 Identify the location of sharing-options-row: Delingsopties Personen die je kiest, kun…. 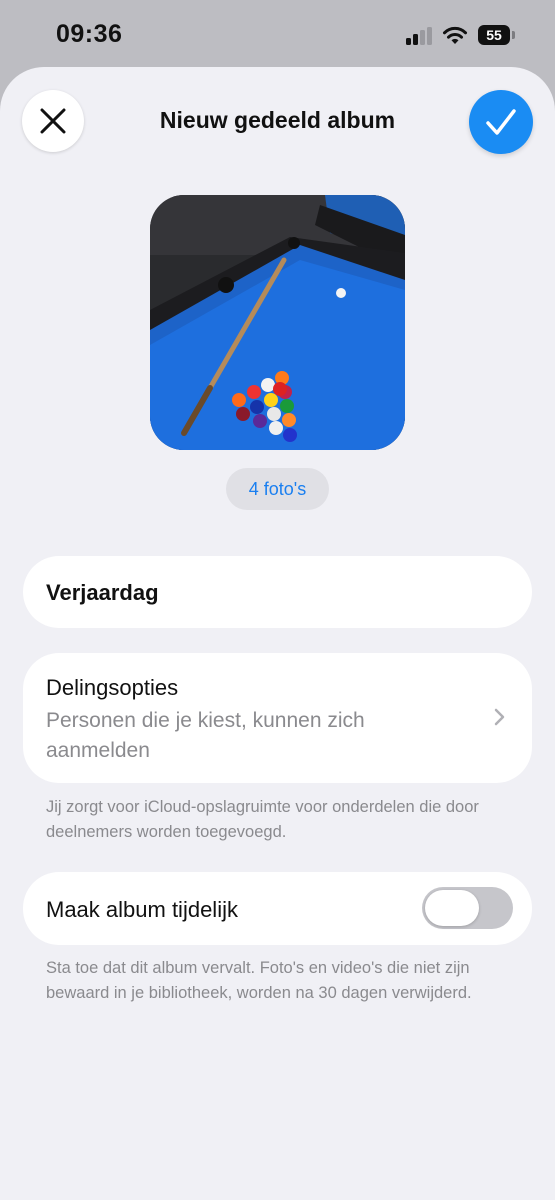
(277, 718).